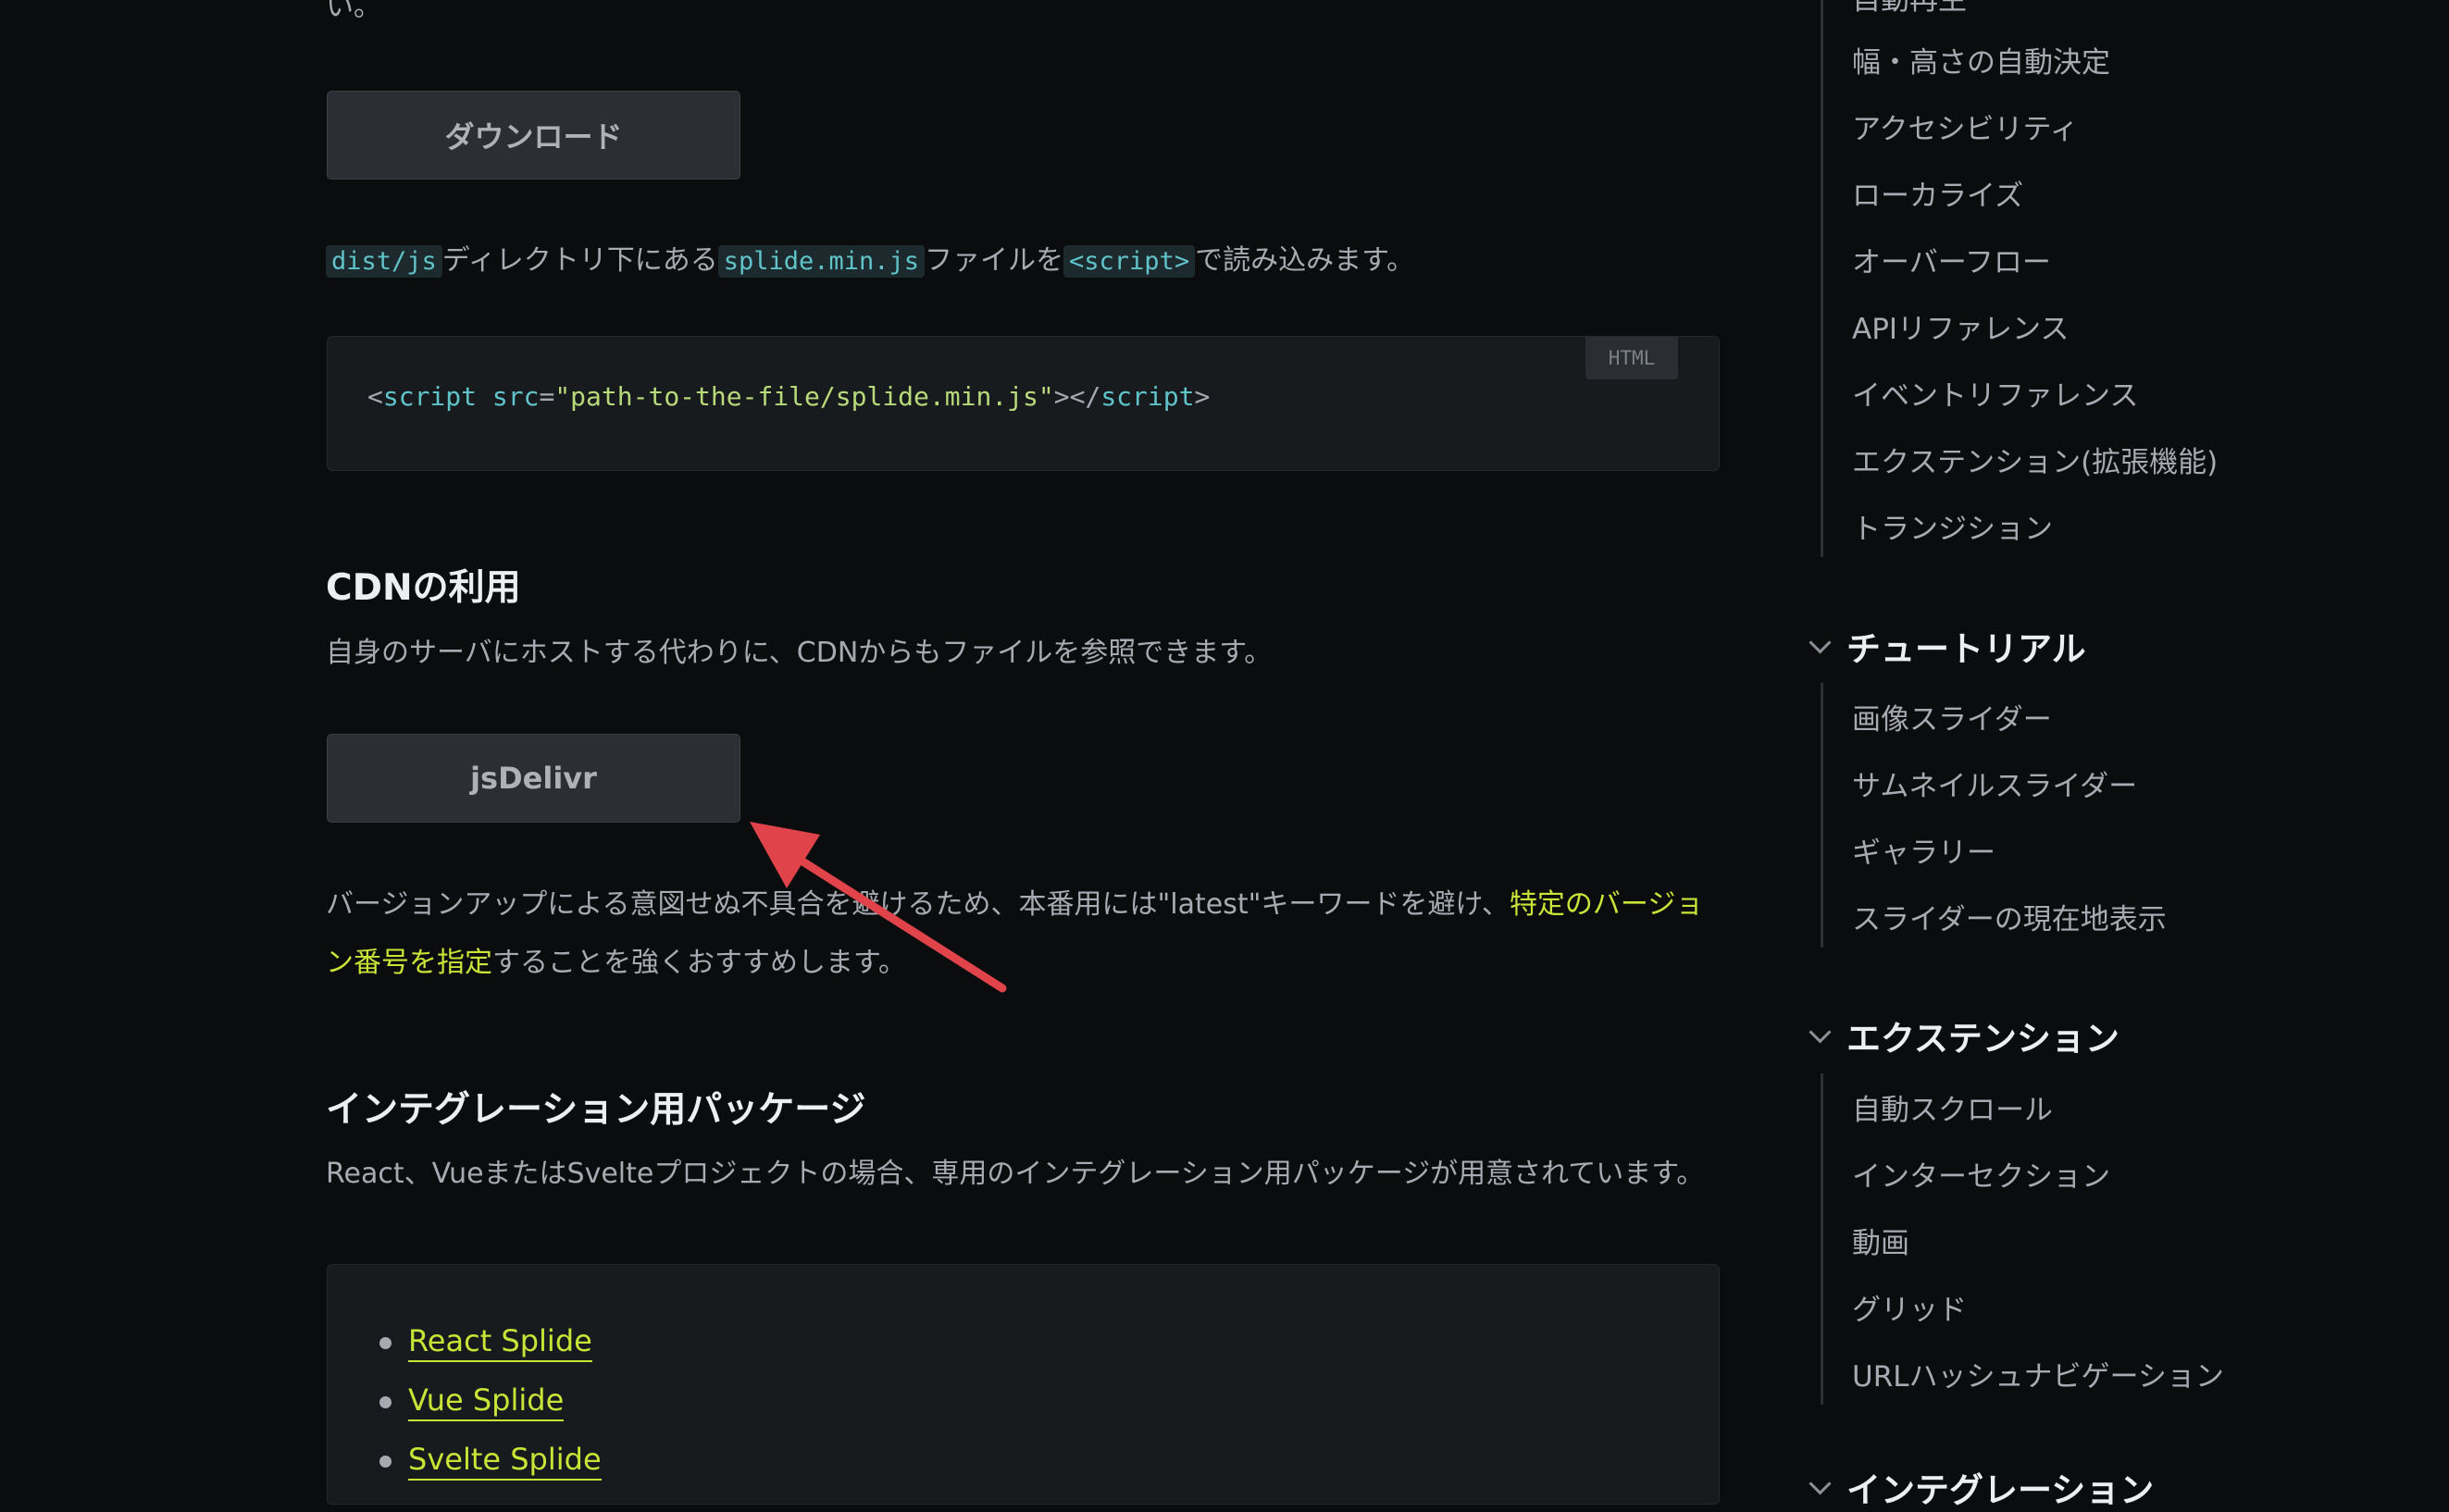  Describe the element at coordinates (486, 1401) in the screenshot. I see `vue-splide-link: Vue Splide` at that location.